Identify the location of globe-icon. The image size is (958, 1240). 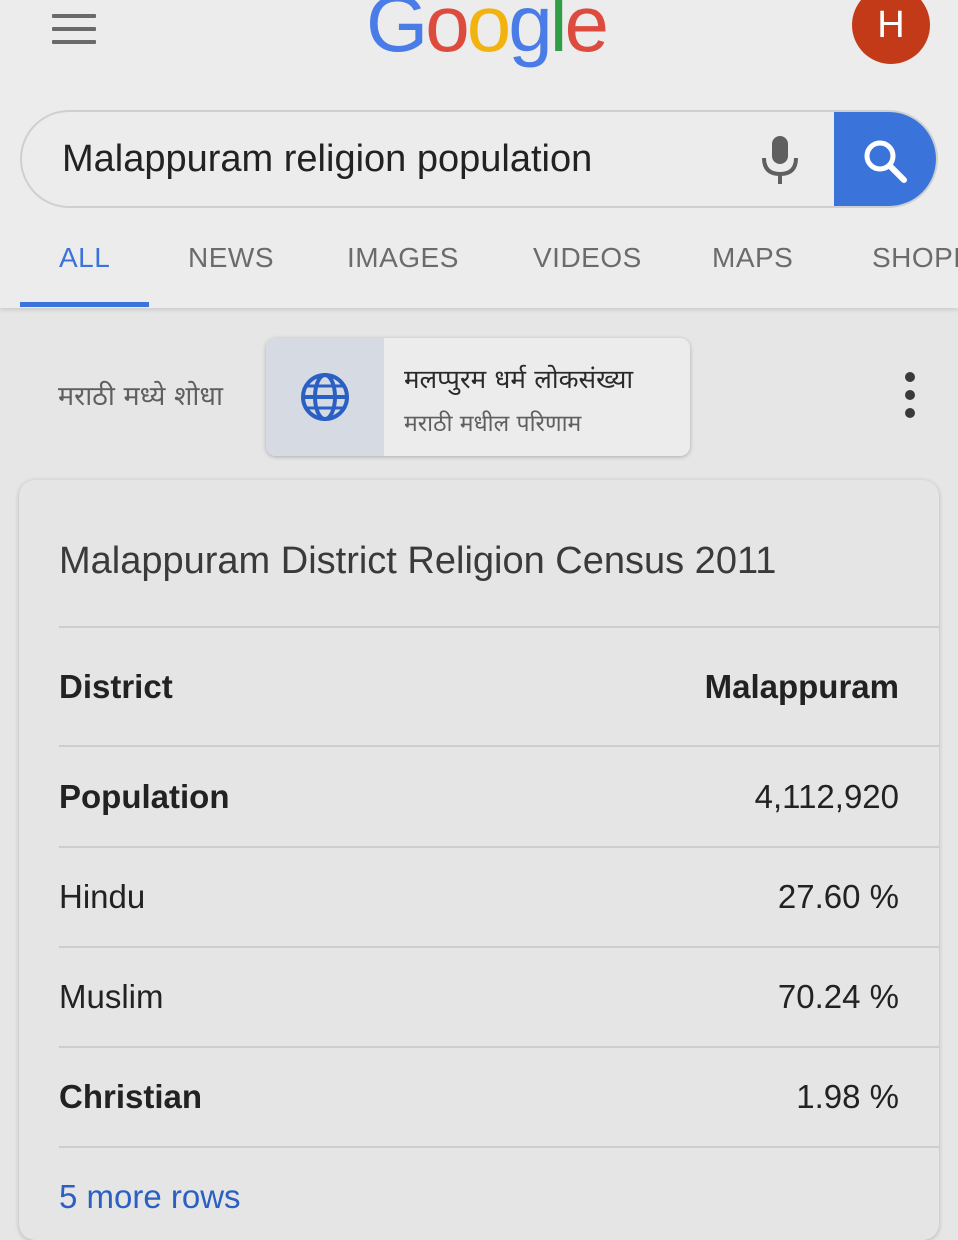
(325, 397).